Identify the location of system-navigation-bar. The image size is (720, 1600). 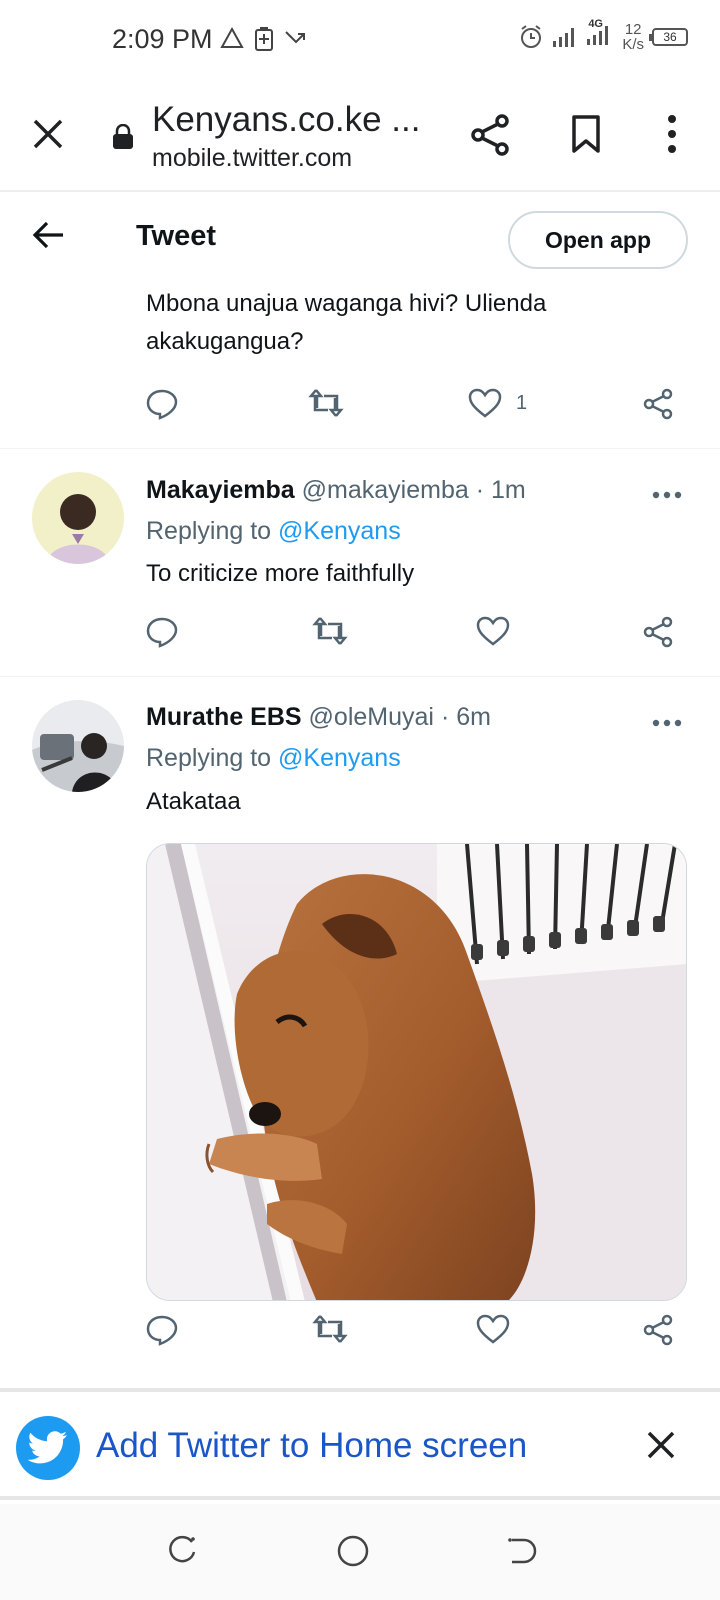
(360, 1552).